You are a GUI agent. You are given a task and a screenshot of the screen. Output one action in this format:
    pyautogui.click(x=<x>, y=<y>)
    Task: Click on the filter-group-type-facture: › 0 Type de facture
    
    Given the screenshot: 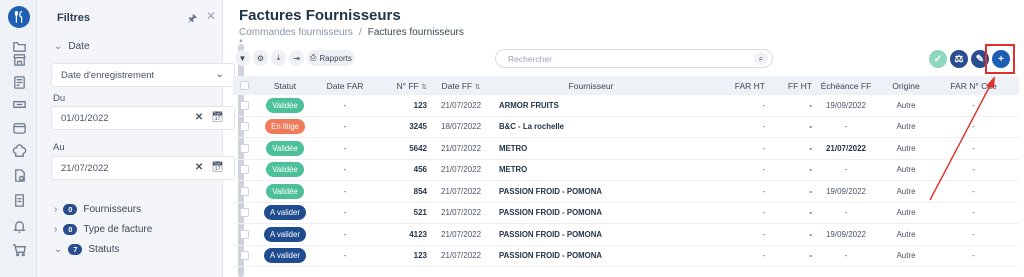 What is the action you would take?
    pyautogui.click(x=103, y=229)
    